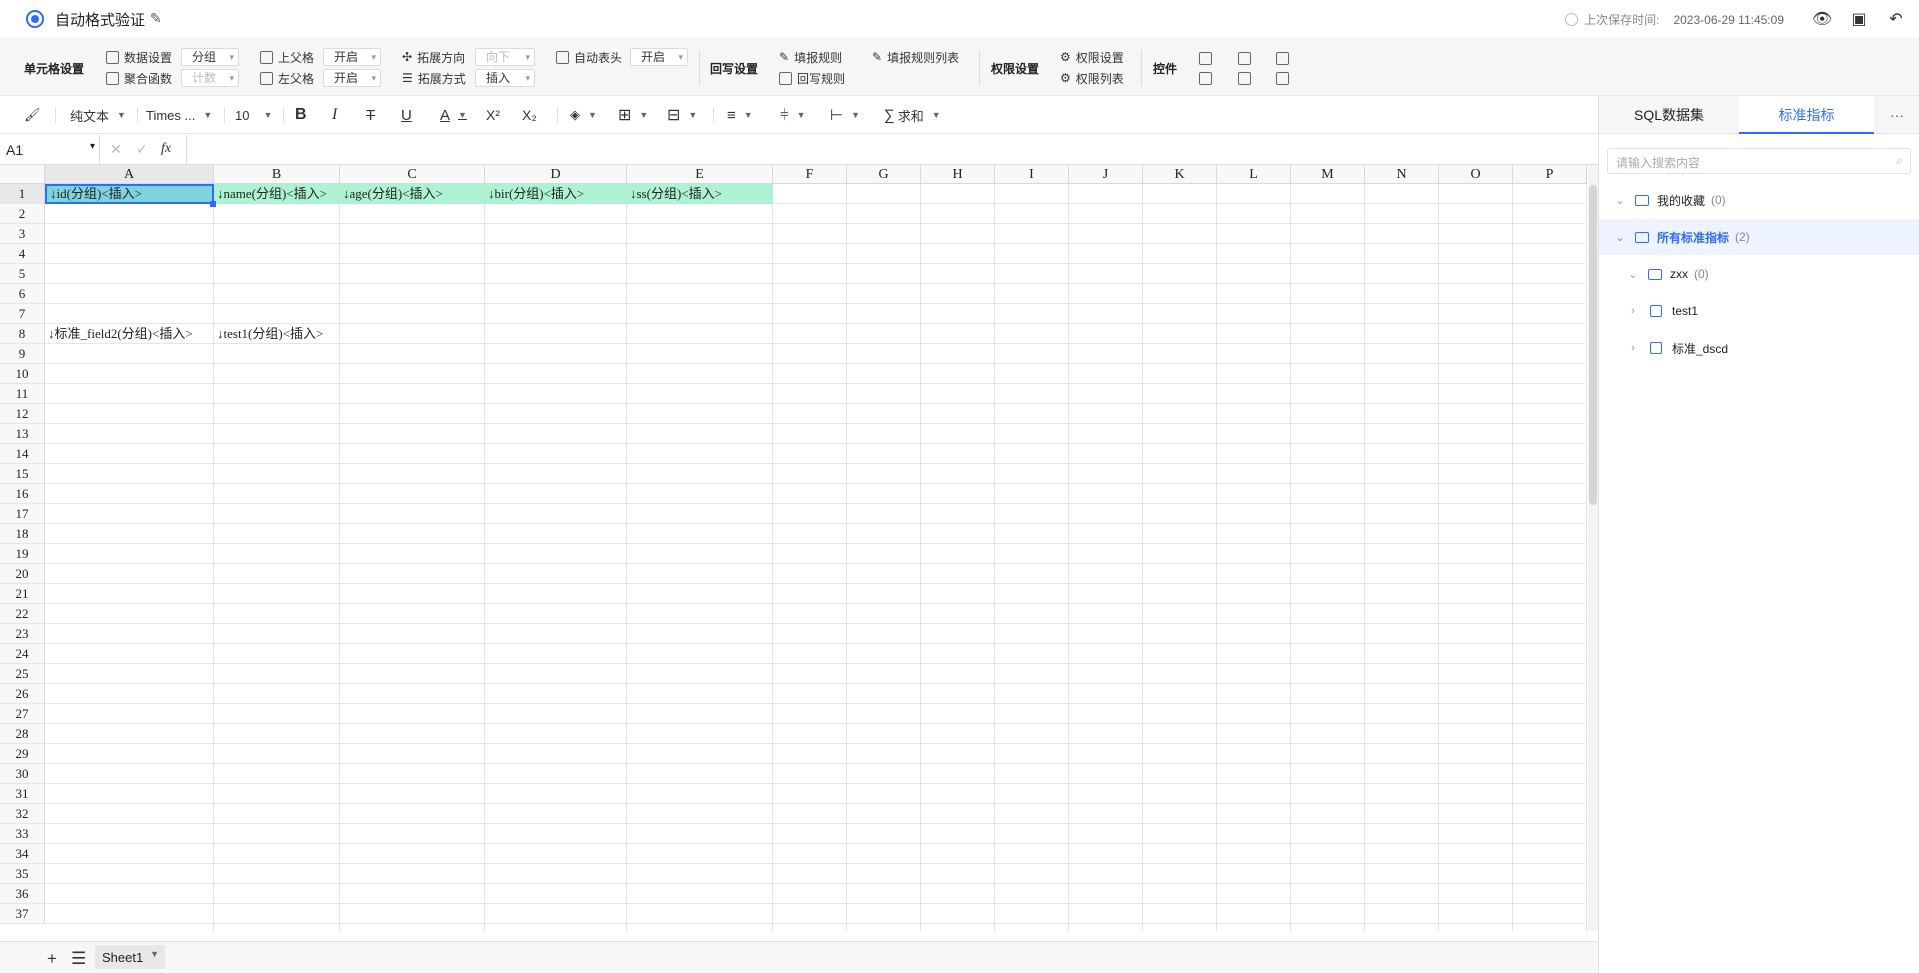 The height and width of the screenshot is (973, 1919). What do you see at coordinates (352, 78) in the screenshot?
I see `left-parent-select: 开启` at bounding box center [352, 78].